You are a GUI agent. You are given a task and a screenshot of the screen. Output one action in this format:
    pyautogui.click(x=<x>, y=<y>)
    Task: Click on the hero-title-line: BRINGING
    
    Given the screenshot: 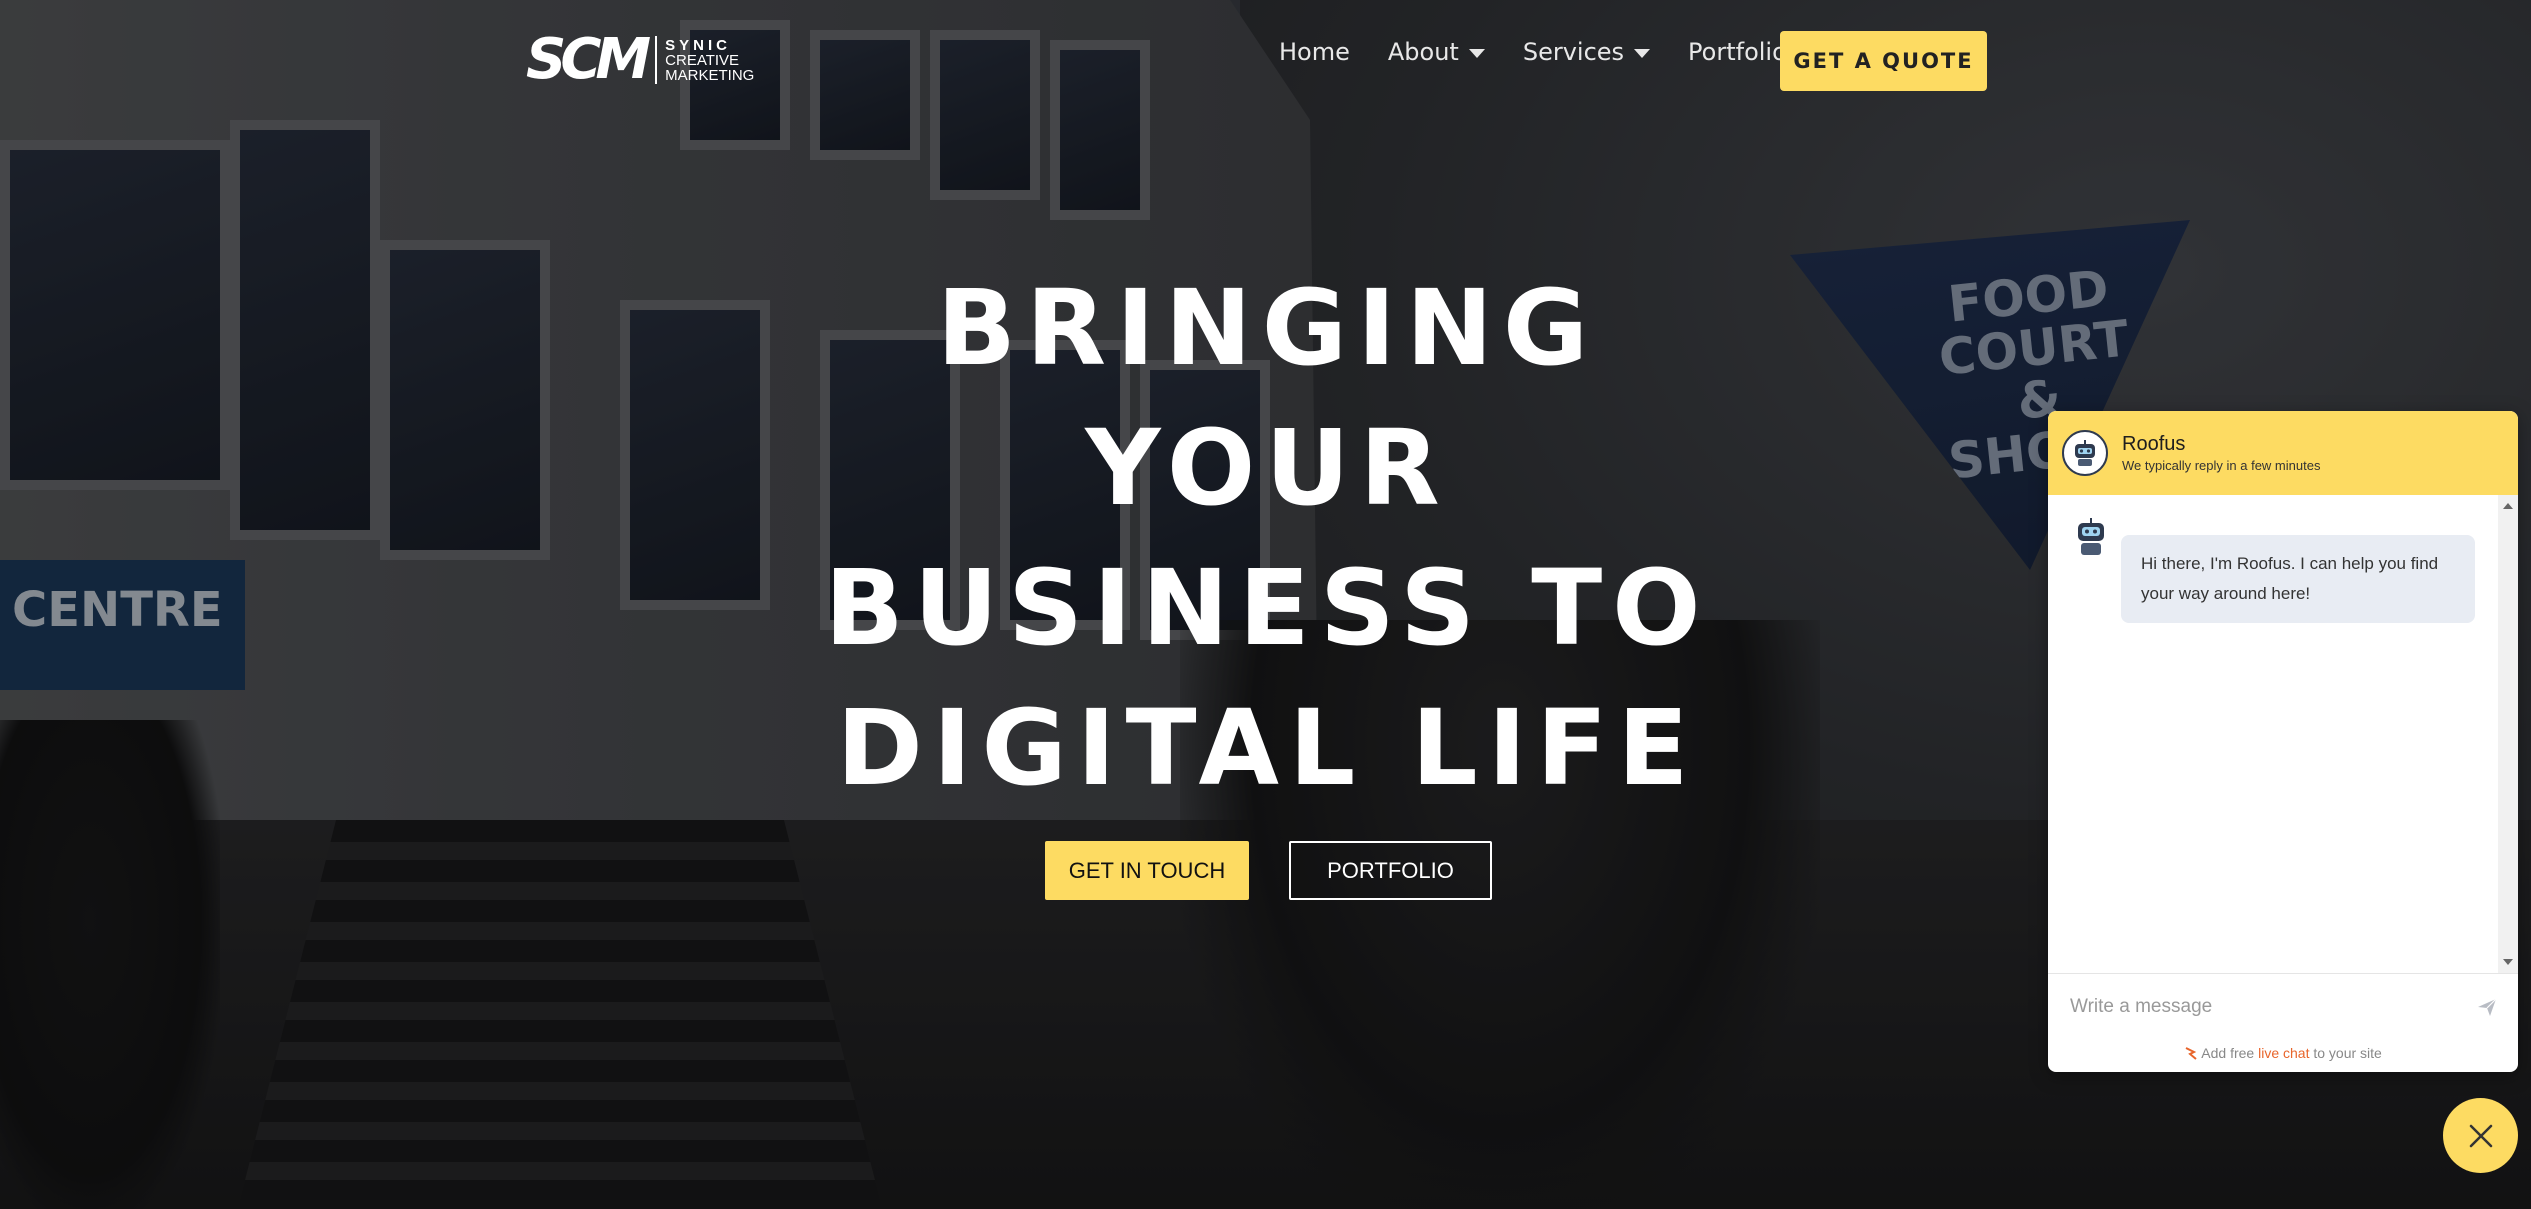 What is the action you would take?
    pyautogui.click(x=1267, y=328)
    